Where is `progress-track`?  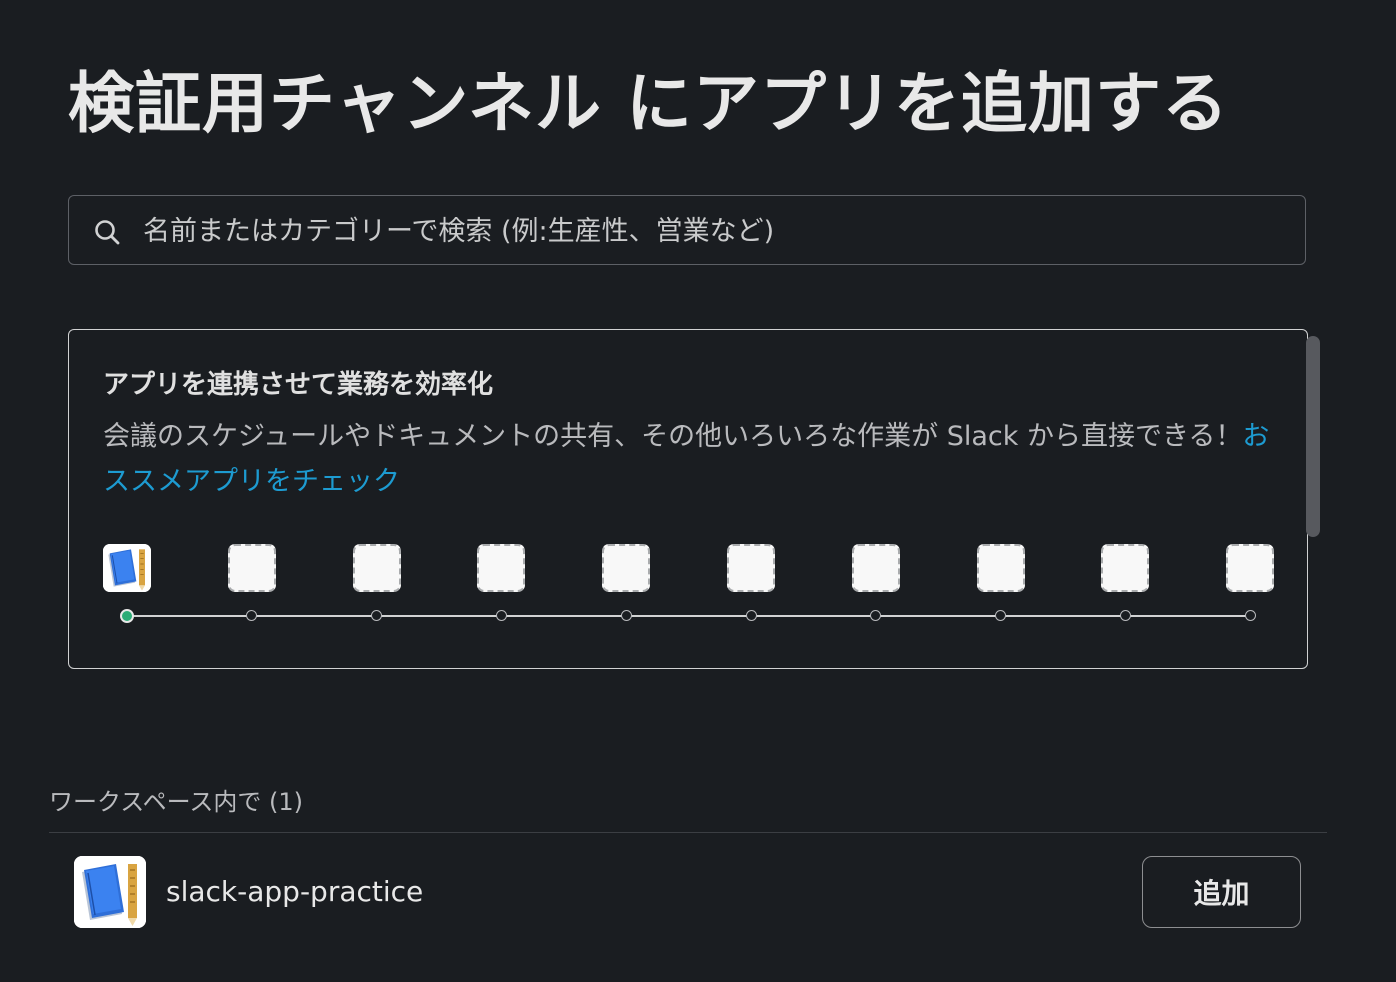
progress-track is located at coordinates (688, 616).